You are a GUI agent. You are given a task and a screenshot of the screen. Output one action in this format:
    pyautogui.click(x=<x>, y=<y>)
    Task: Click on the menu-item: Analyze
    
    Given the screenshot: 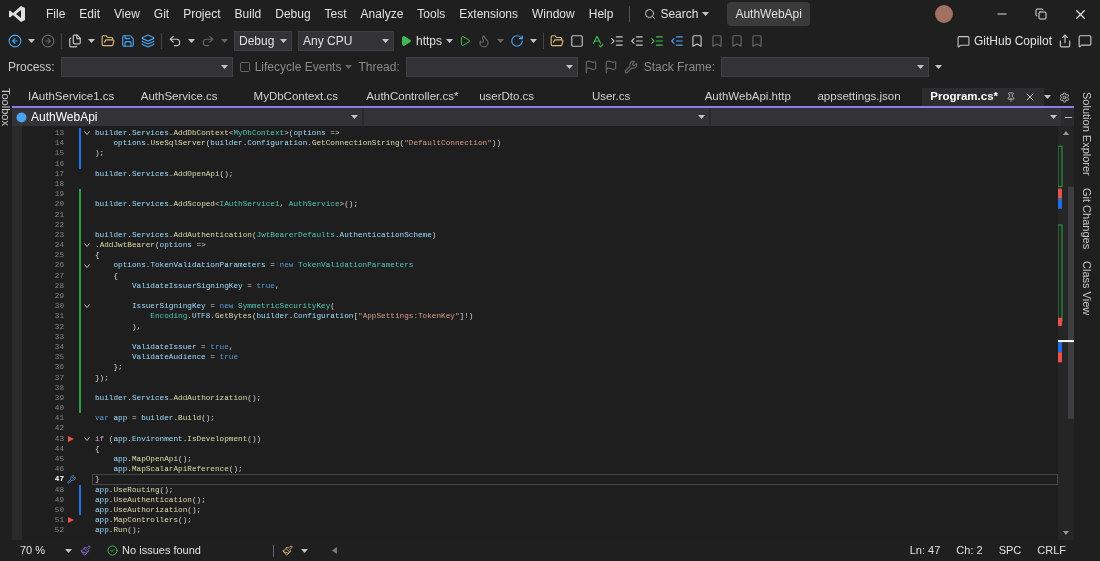 What is the action you would take?
    pyautogui.click(x=382, y=14)
    